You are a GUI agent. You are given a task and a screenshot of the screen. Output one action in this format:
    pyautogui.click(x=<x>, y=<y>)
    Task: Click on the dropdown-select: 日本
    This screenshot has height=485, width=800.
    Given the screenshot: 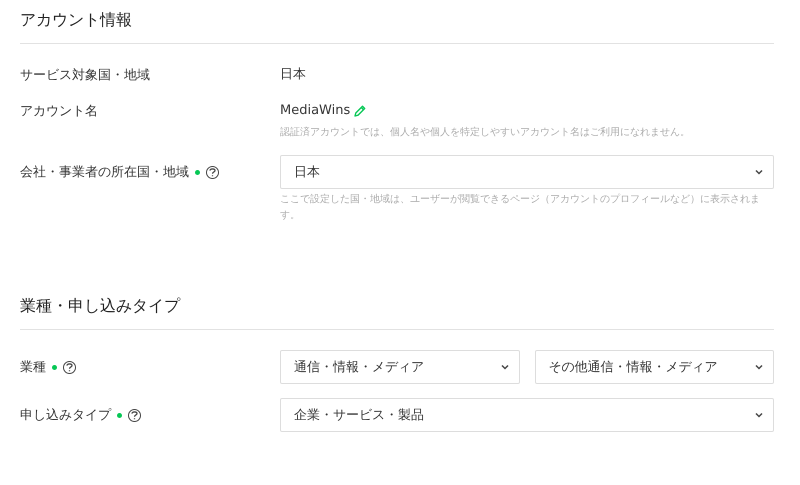 What is the action you would take?
    pyautogui.click(x=527, y=172)
    